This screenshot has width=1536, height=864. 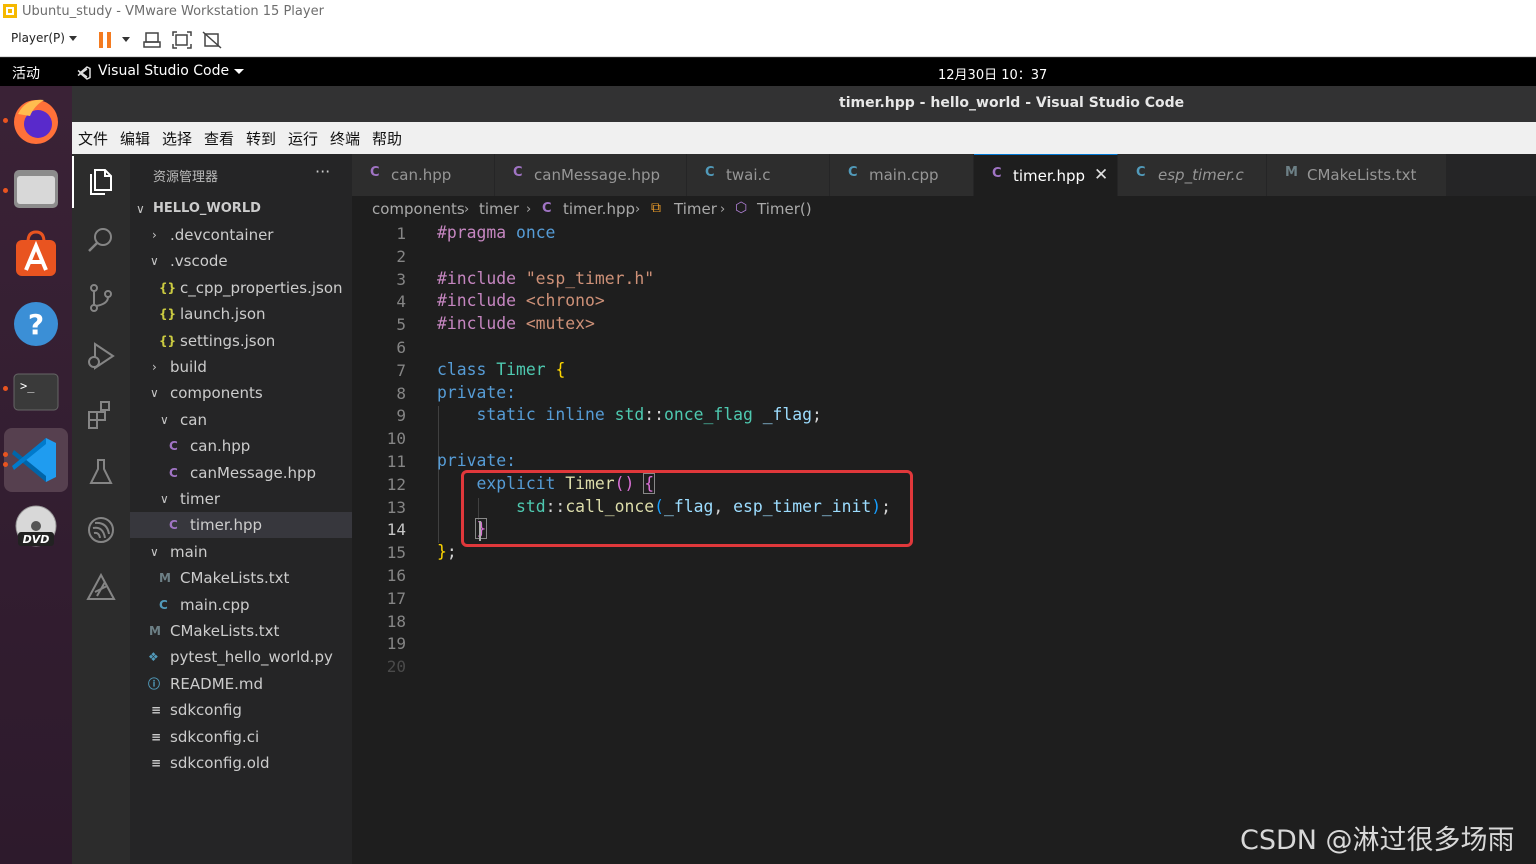 What do you see at coordinates (220, 446) in the screenshot?
I see `tree-item-label: can.hpp` at bounding box center [220, 446].